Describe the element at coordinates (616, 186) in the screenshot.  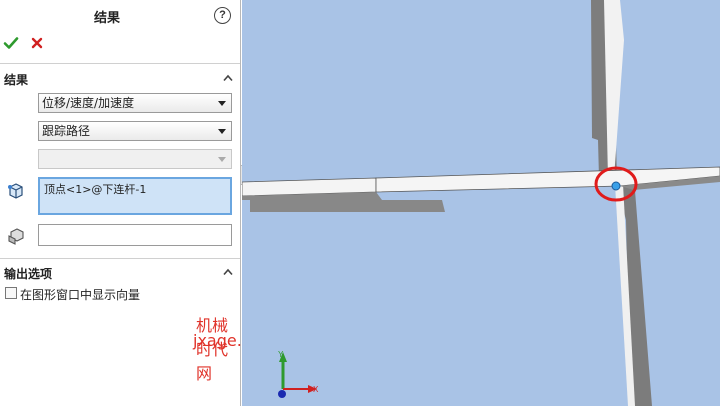
I see `selected-vertex-point` at that location.